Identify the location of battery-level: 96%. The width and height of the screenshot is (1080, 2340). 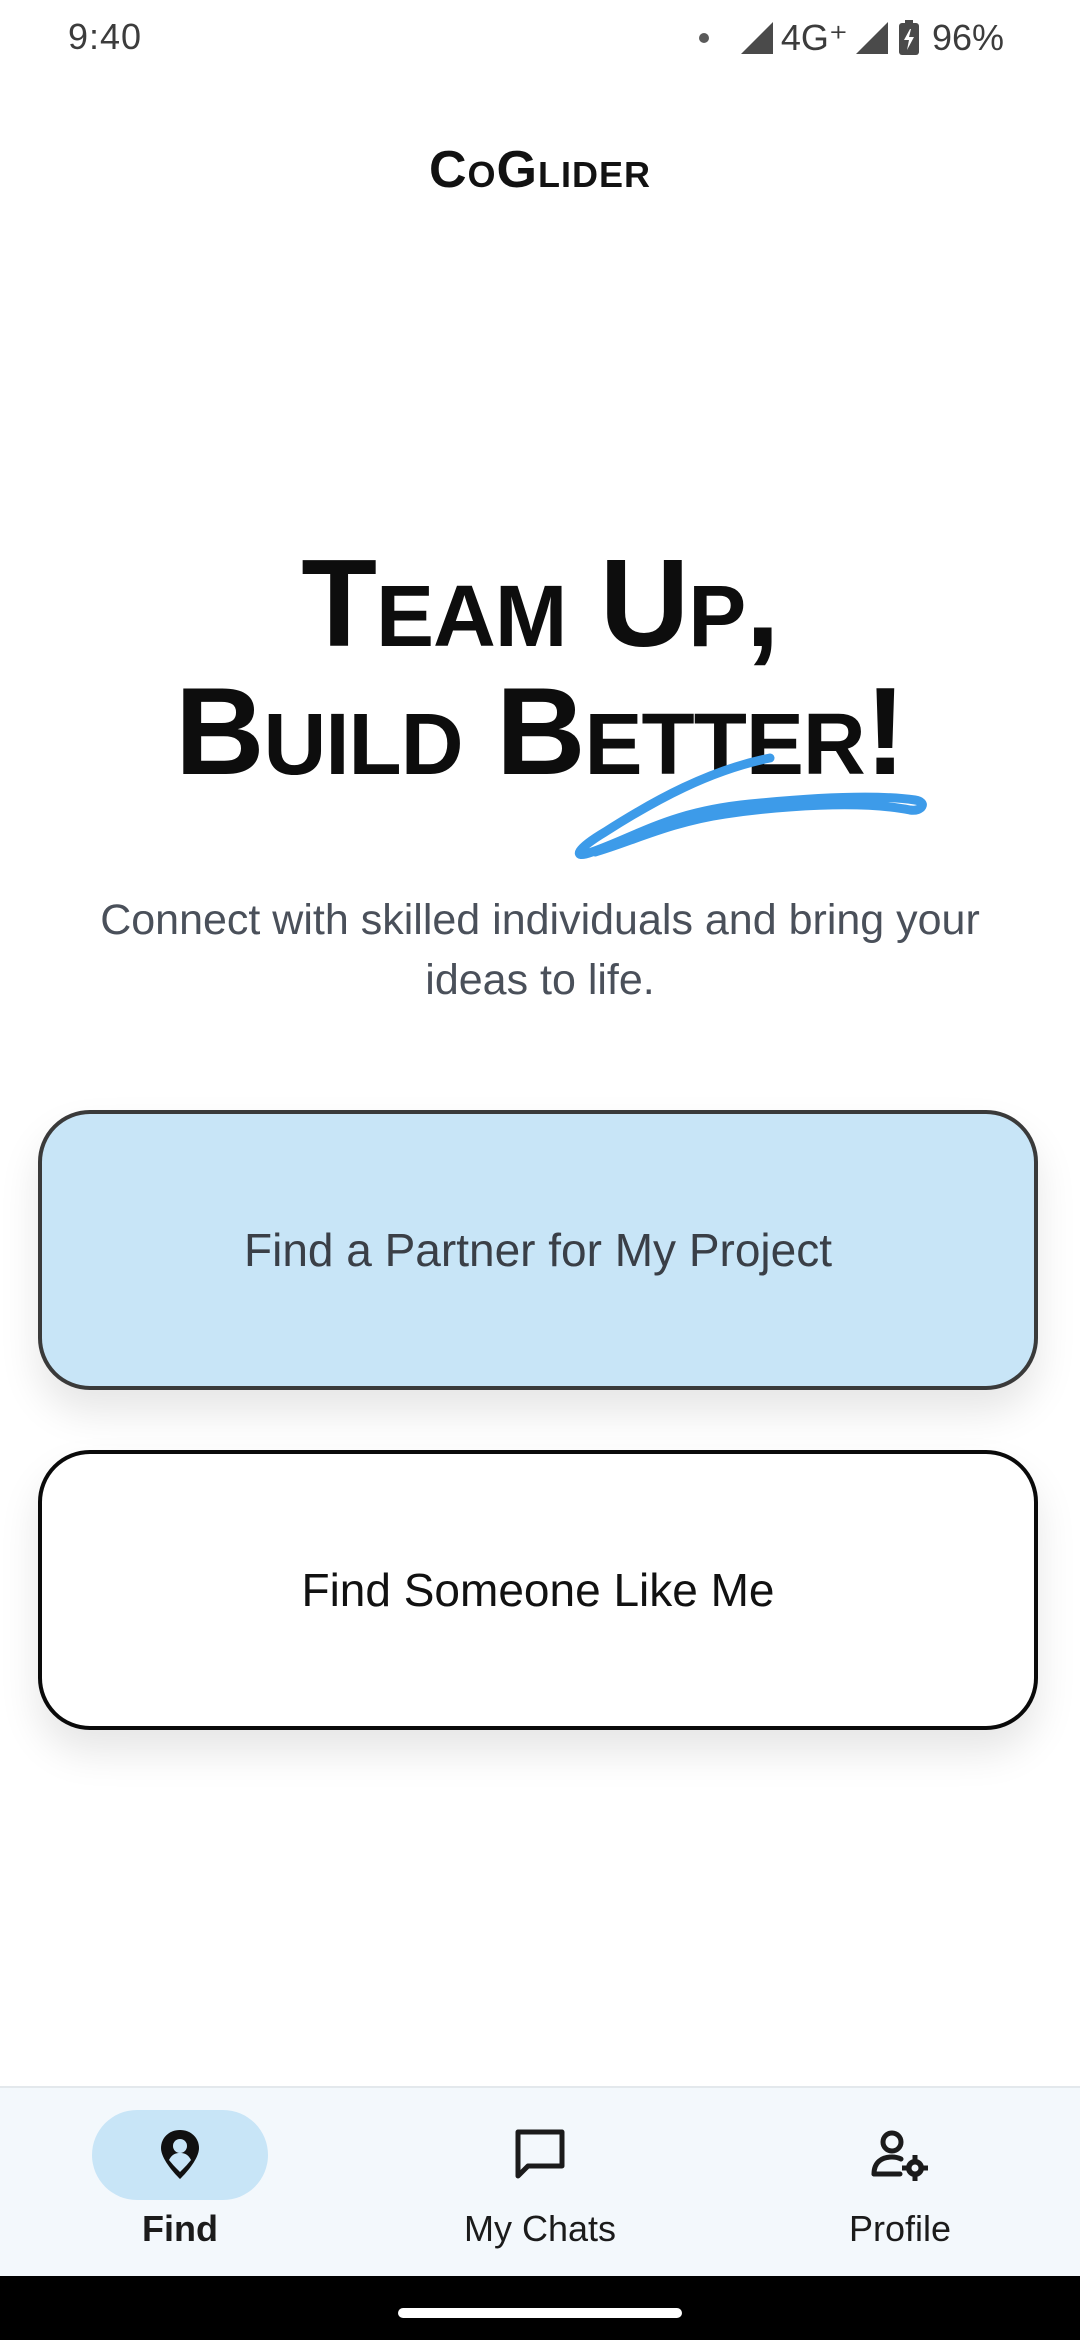
(967, 37).